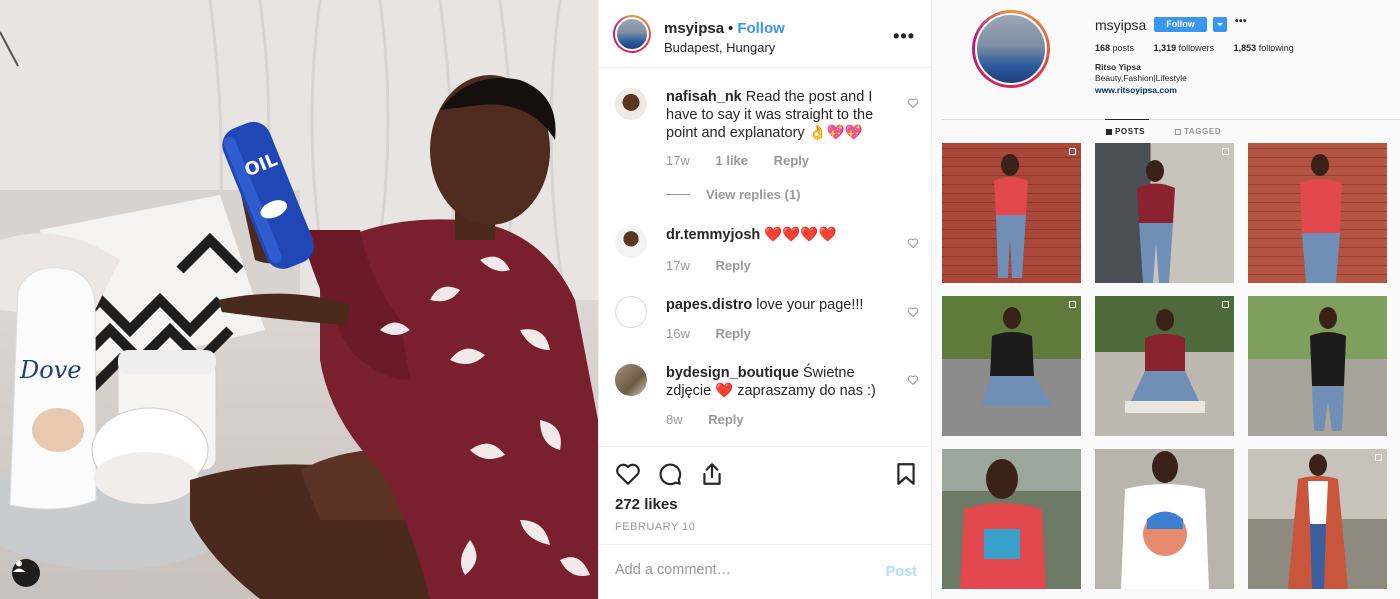 The width and height of the screenshot is (1400, 599). I want to click on post-date: FEBRUARY 10, so click(655, 527).